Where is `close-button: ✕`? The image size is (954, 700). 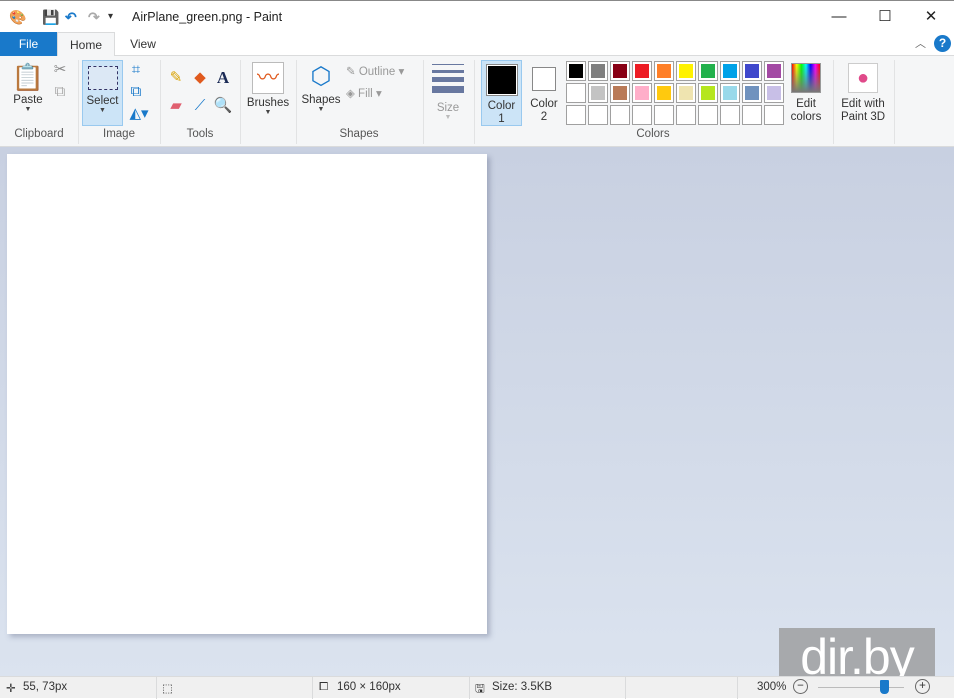 close-button: ✕ is located at coordinates (931, 17).